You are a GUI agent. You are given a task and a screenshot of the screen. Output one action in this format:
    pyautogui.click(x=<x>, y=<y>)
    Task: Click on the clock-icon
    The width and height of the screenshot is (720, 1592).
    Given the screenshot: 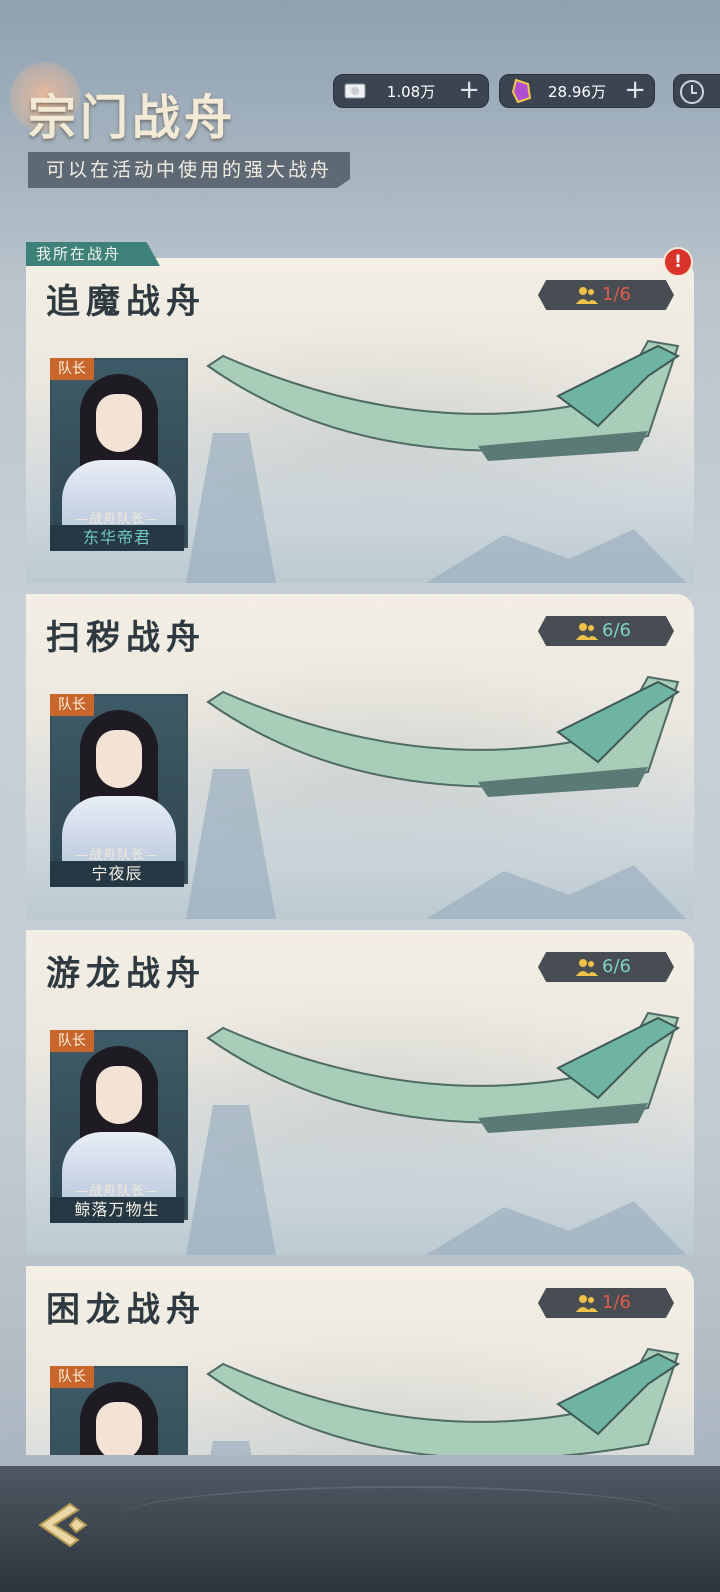 What is the action you would take?
    pyautogui.click(x=692, y=92)
    